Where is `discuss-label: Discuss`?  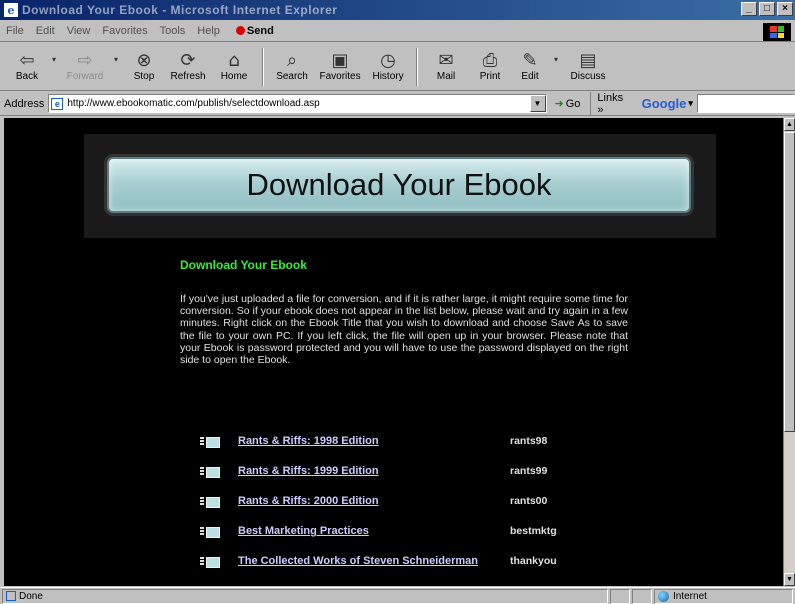 discuss-label: Discuss is located at coordinates (588, 76).